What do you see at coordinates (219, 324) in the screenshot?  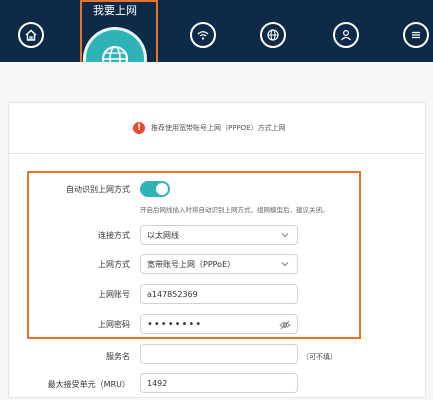 I see `password-input: ••••••••` at bounding box center [219, 324].